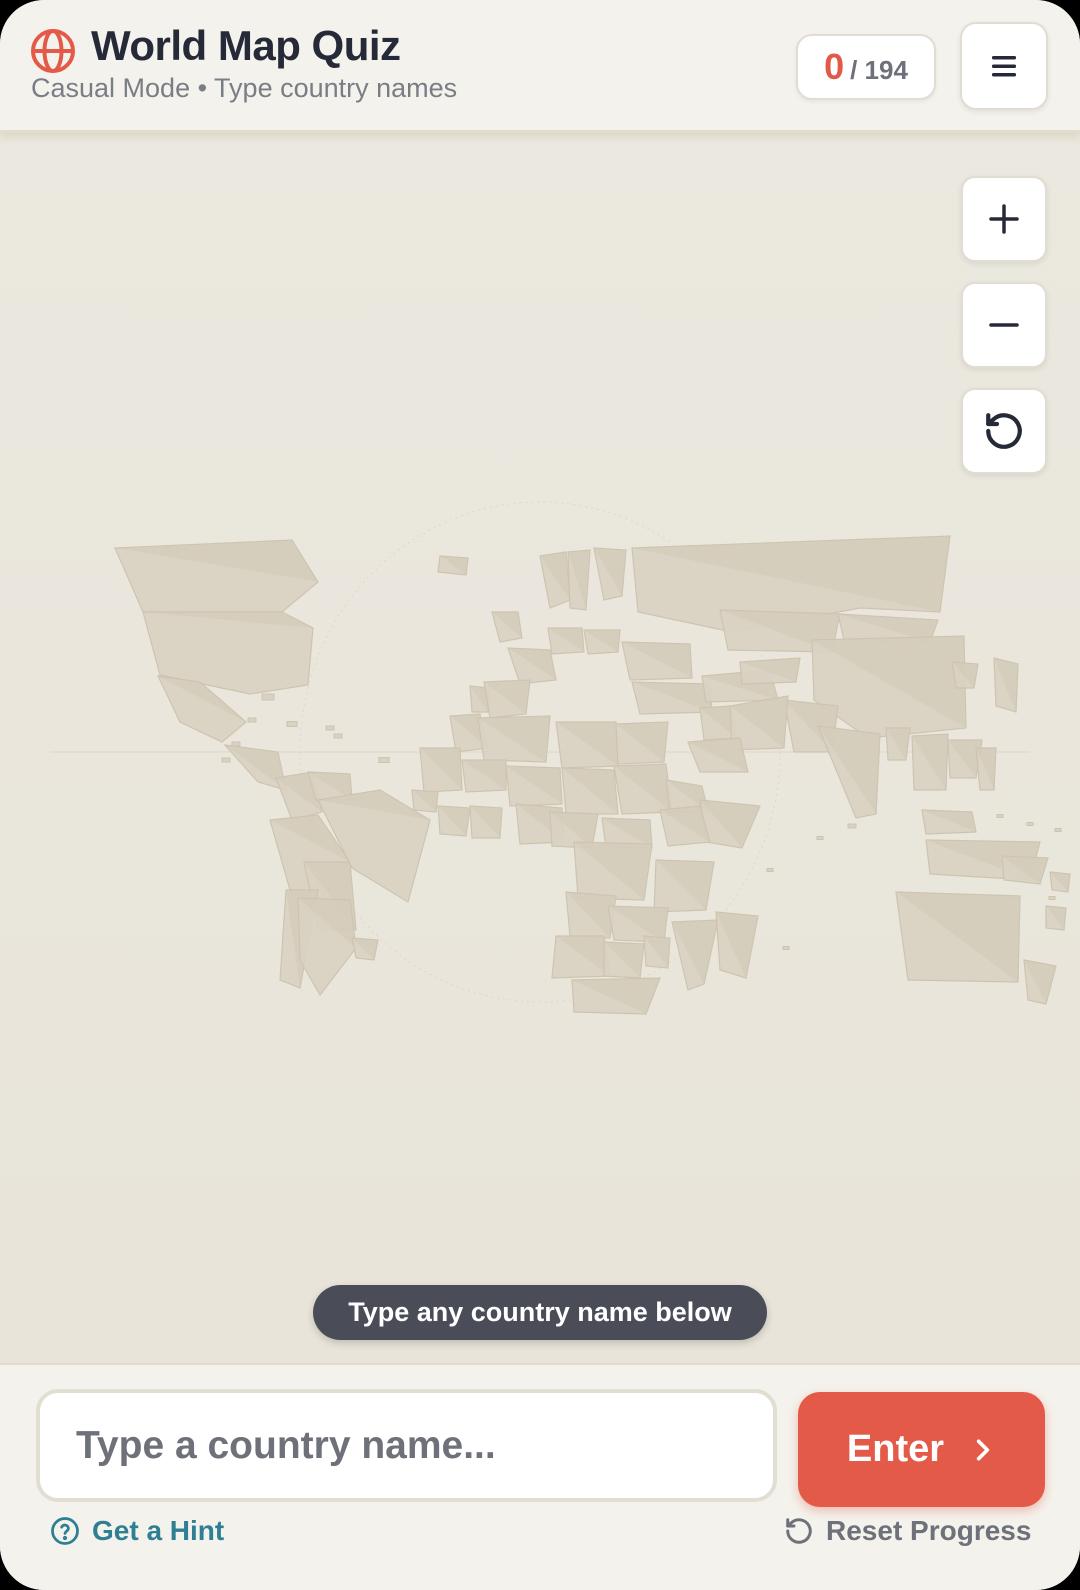 The image size is (1080, 1590). I want to click on zoom-in-button, so click(1004, 219).